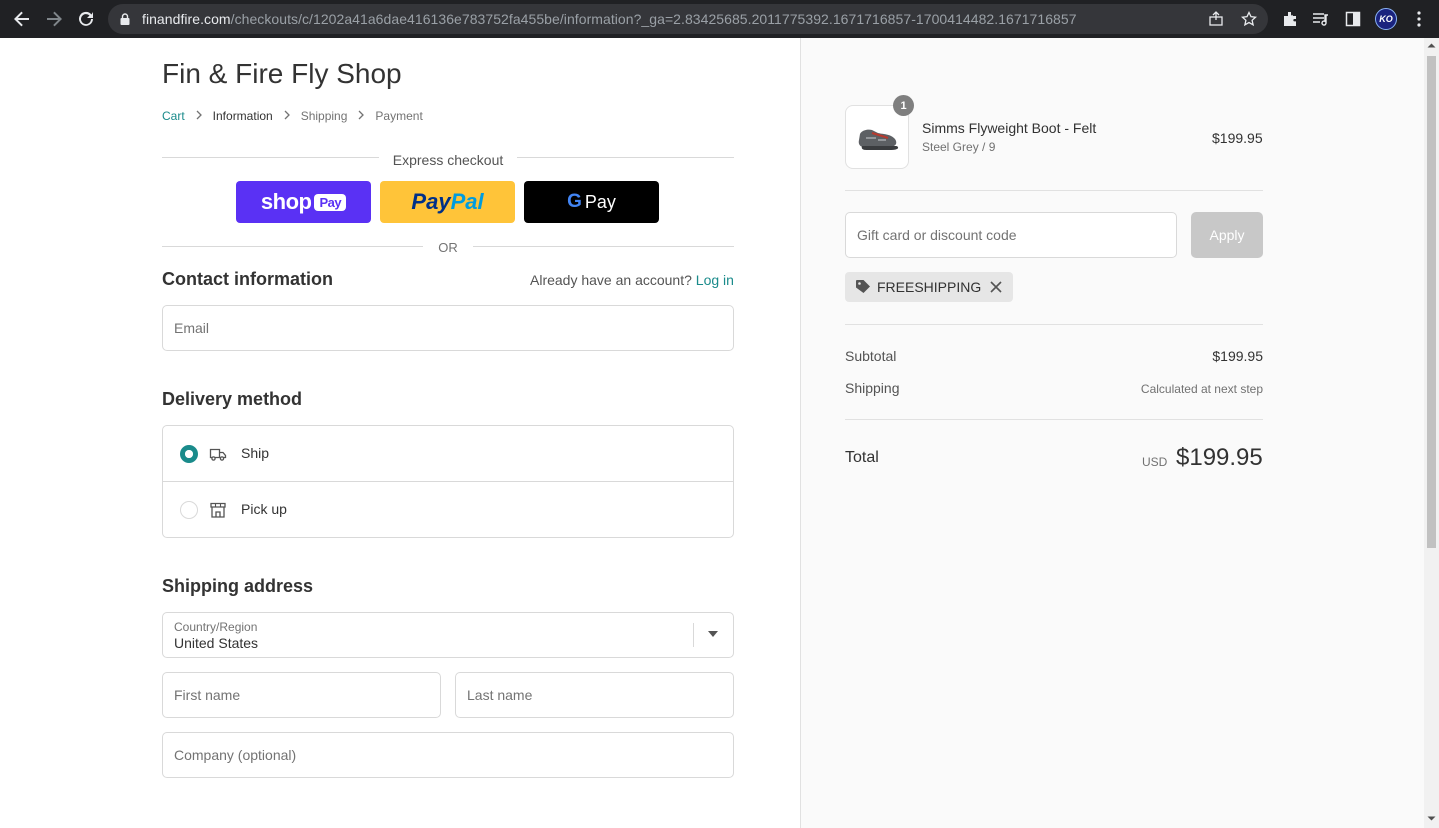 The image size is (1439, 828). Describe the element at coordinates (22, 19) in the screenshot. I see `back-icon` at that location.